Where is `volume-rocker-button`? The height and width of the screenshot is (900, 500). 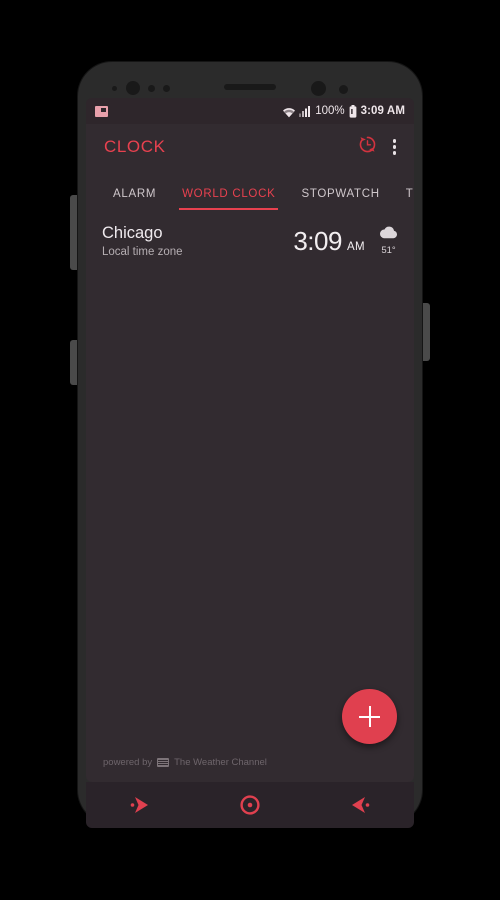
volume-rocker-button is located at coordinates (74, 232).